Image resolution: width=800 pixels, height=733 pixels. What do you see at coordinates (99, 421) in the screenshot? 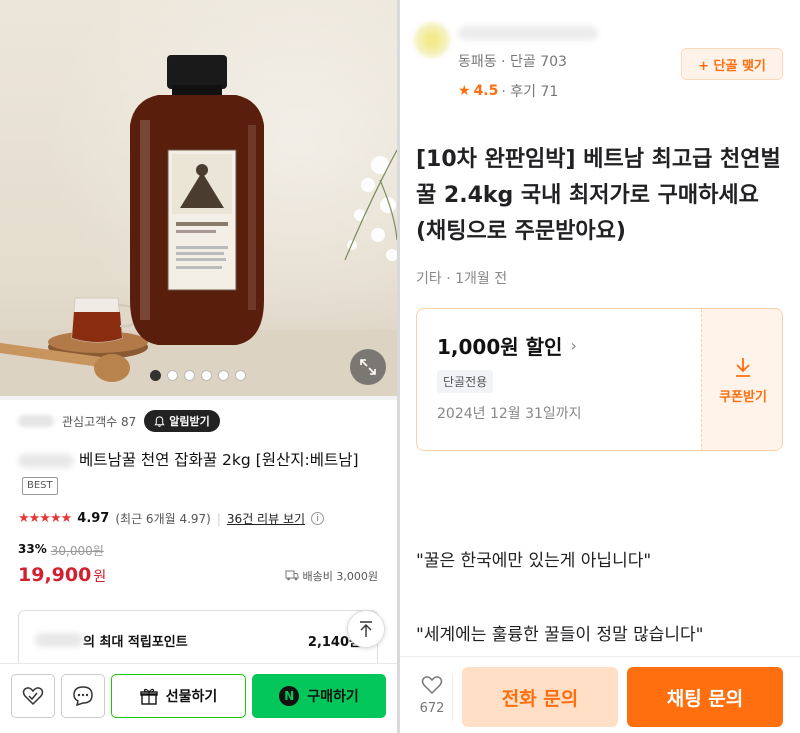
I see `interest-count: 관심고객수 87` at bounding box center [99, 421].